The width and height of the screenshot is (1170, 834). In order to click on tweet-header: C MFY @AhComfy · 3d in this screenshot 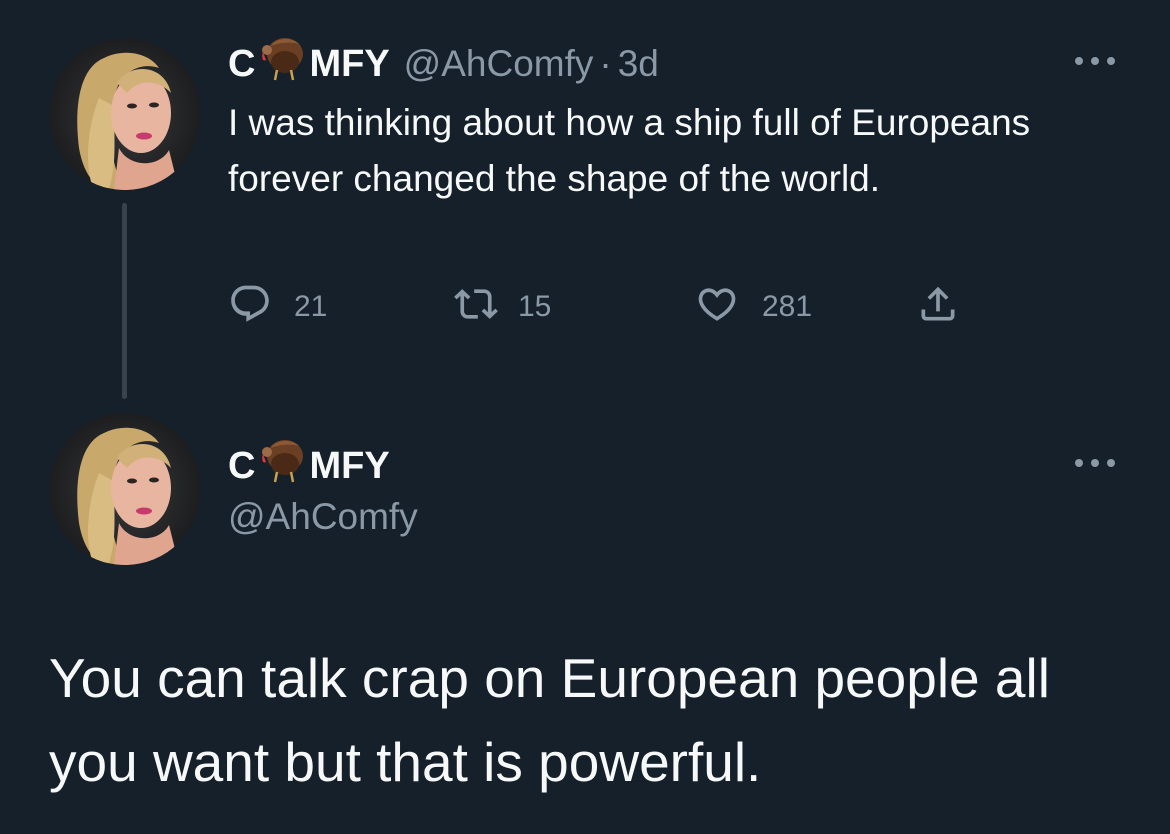, I will do `click(443, 64)`.